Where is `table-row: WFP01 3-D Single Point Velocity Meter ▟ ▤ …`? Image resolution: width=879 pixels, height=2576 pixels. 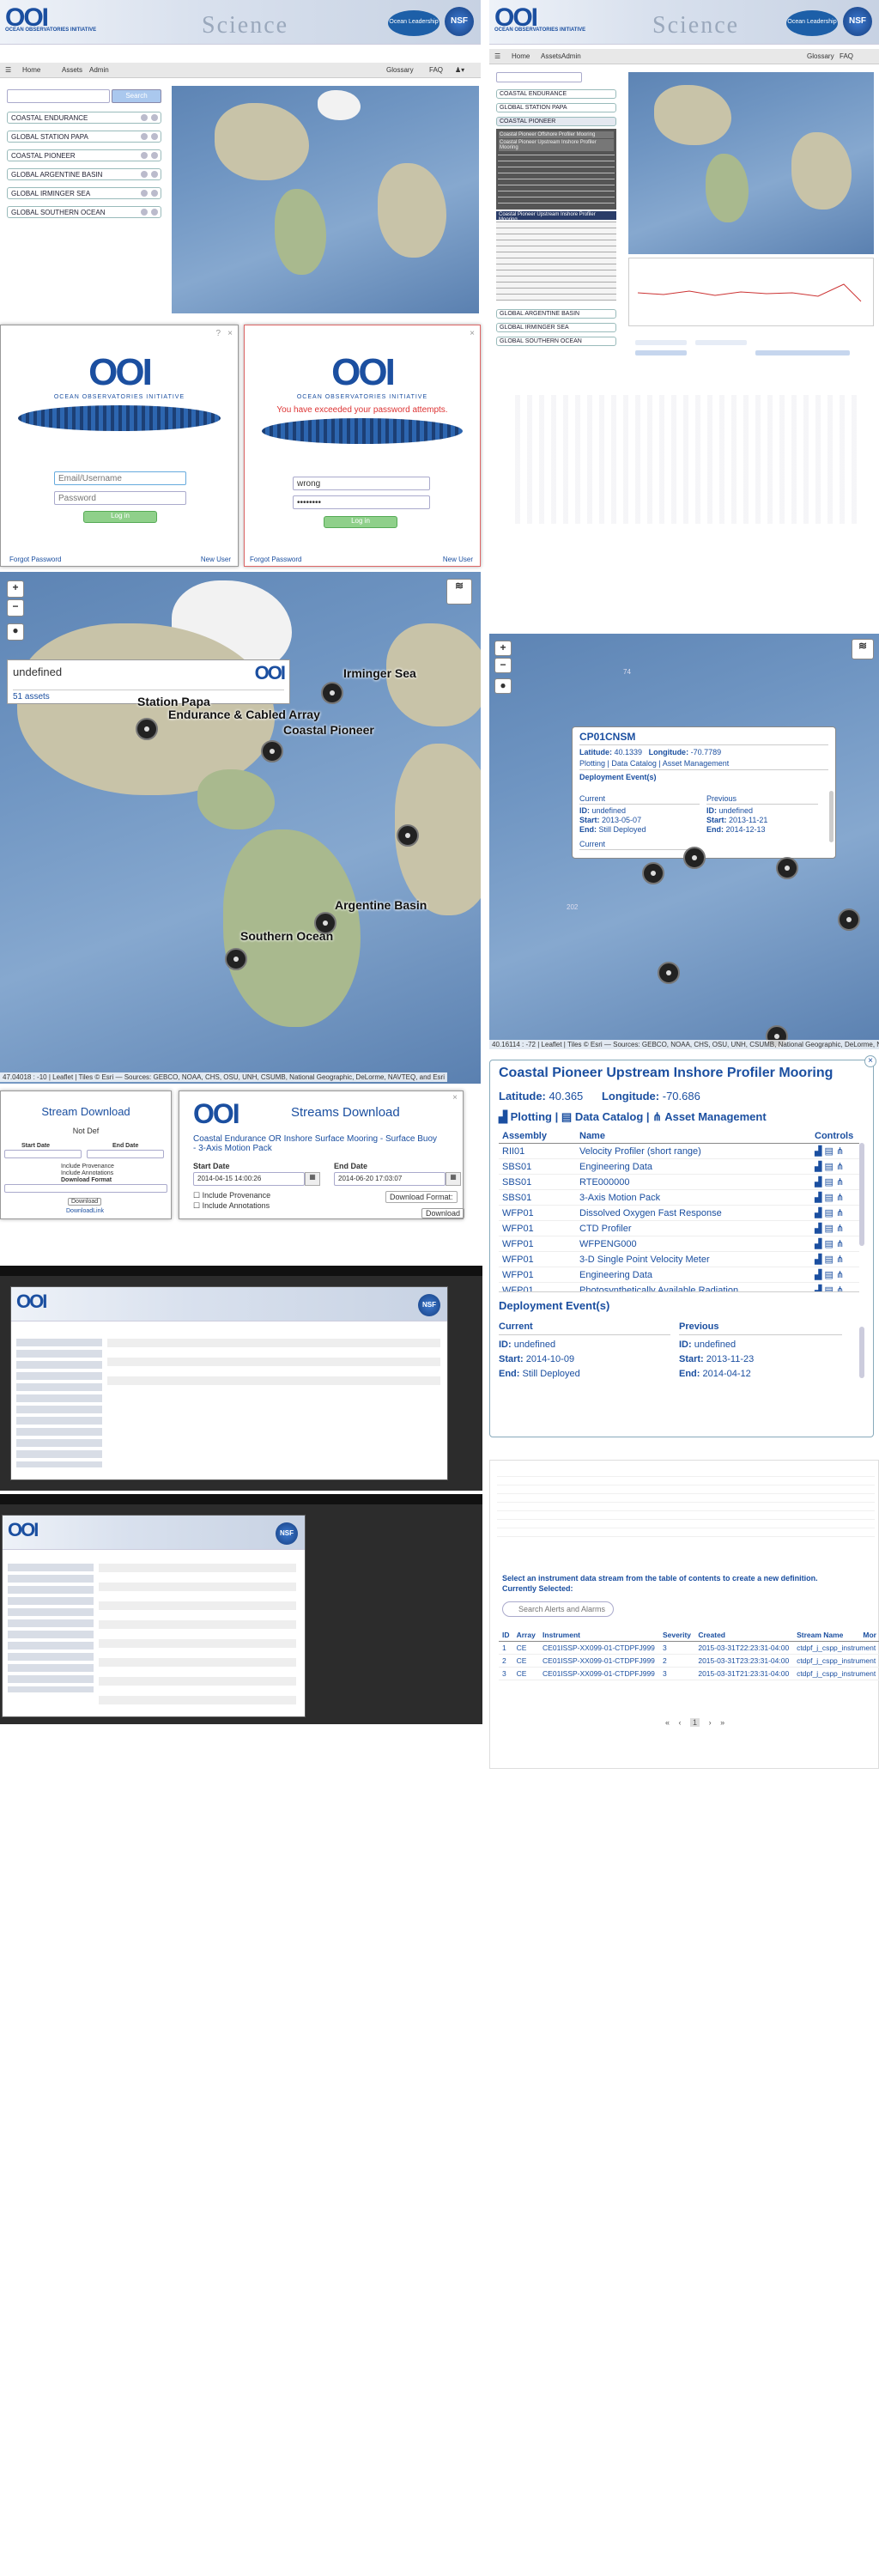
table-row: WFP01 3-D Single Point Velocity Meter ▟ ▤ … is located at coordinates (679, 1259).